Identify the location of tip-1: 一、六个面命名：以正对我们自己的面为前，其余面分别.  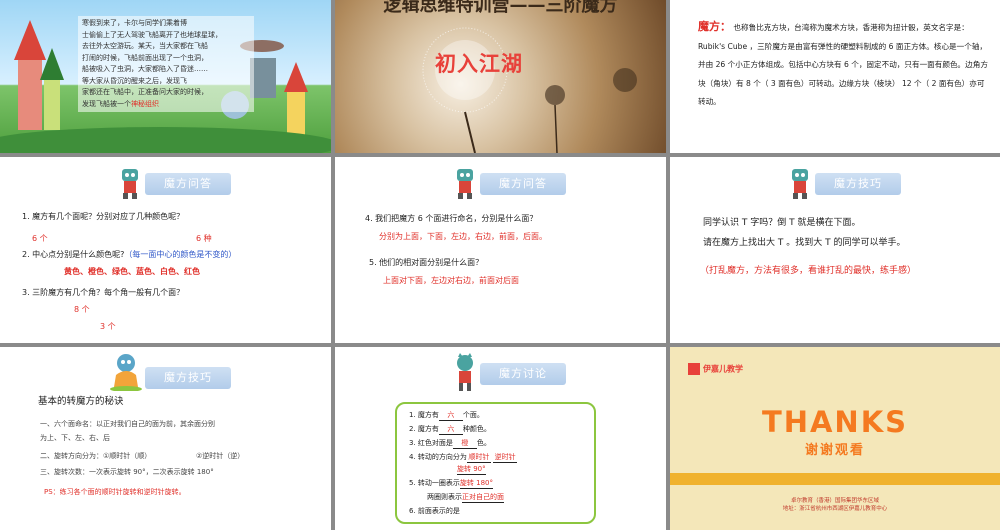
(127, 424).